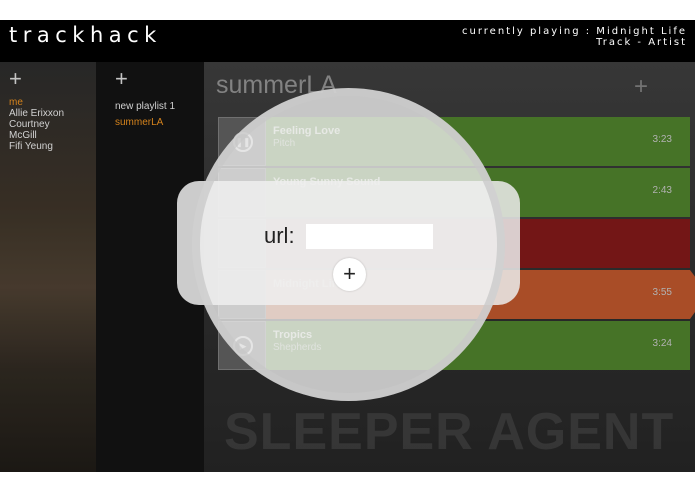  I want to click on url-input, so click(369, 236).